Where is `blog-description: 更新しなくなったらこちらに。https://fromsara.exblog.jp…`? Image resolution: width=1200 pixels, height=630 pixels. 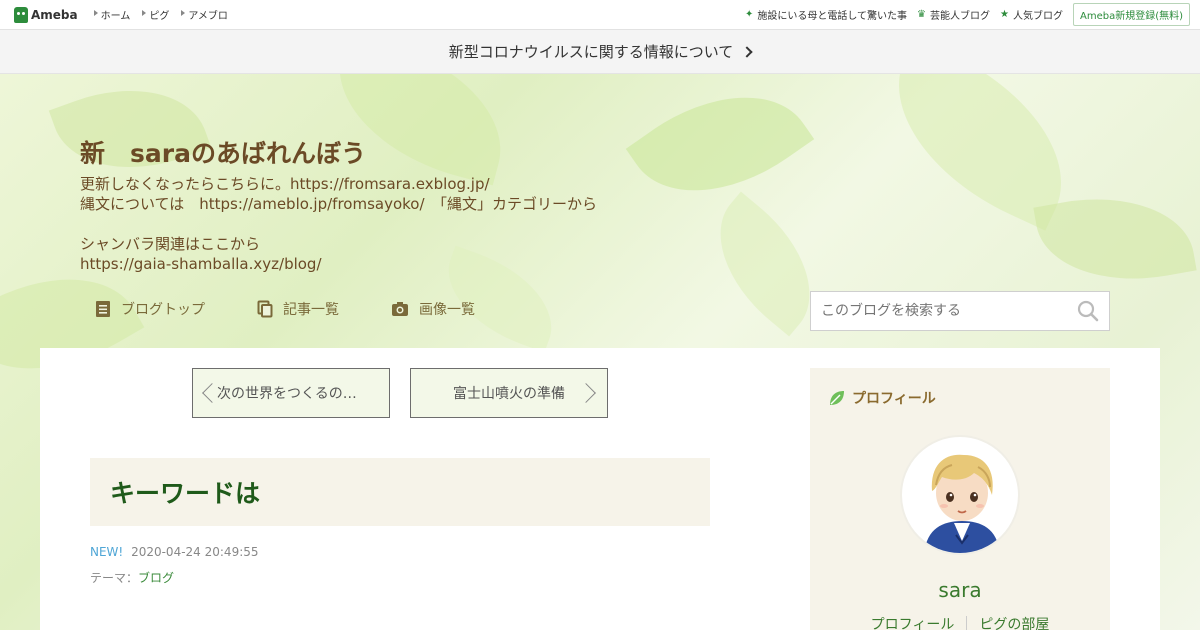
blog-description: 更新しなくなったらこちらに。https://fromsara.exblog.jp… is located at coordinates (338, 224).